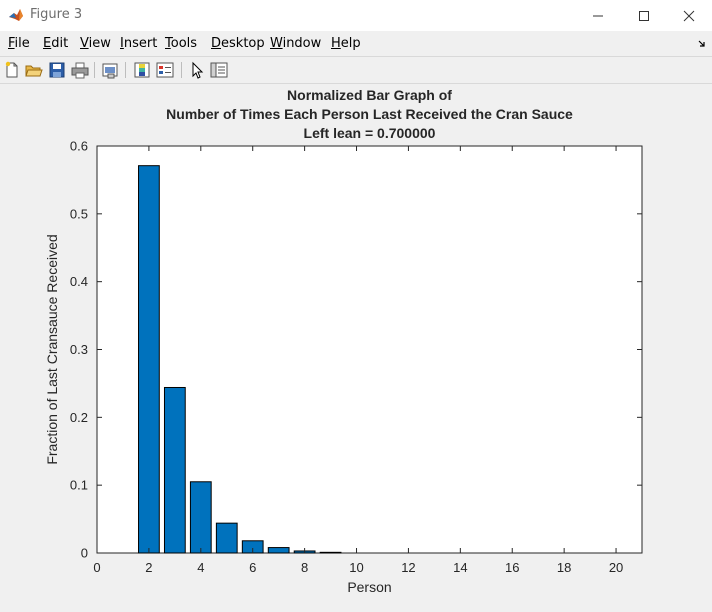 This screenshot has width=712, height=612. I want to click on link-plot-button, so click(110, 70).